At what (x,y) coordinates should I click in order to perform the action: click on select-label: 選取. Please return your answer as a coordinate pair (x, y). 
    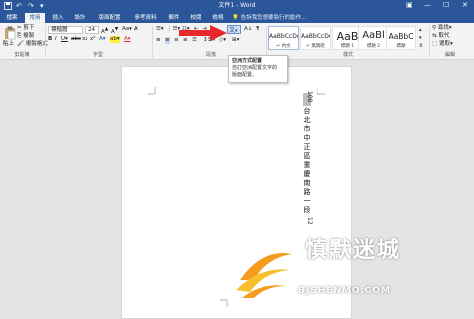
    Looking at the image, I should click on (444, 44).